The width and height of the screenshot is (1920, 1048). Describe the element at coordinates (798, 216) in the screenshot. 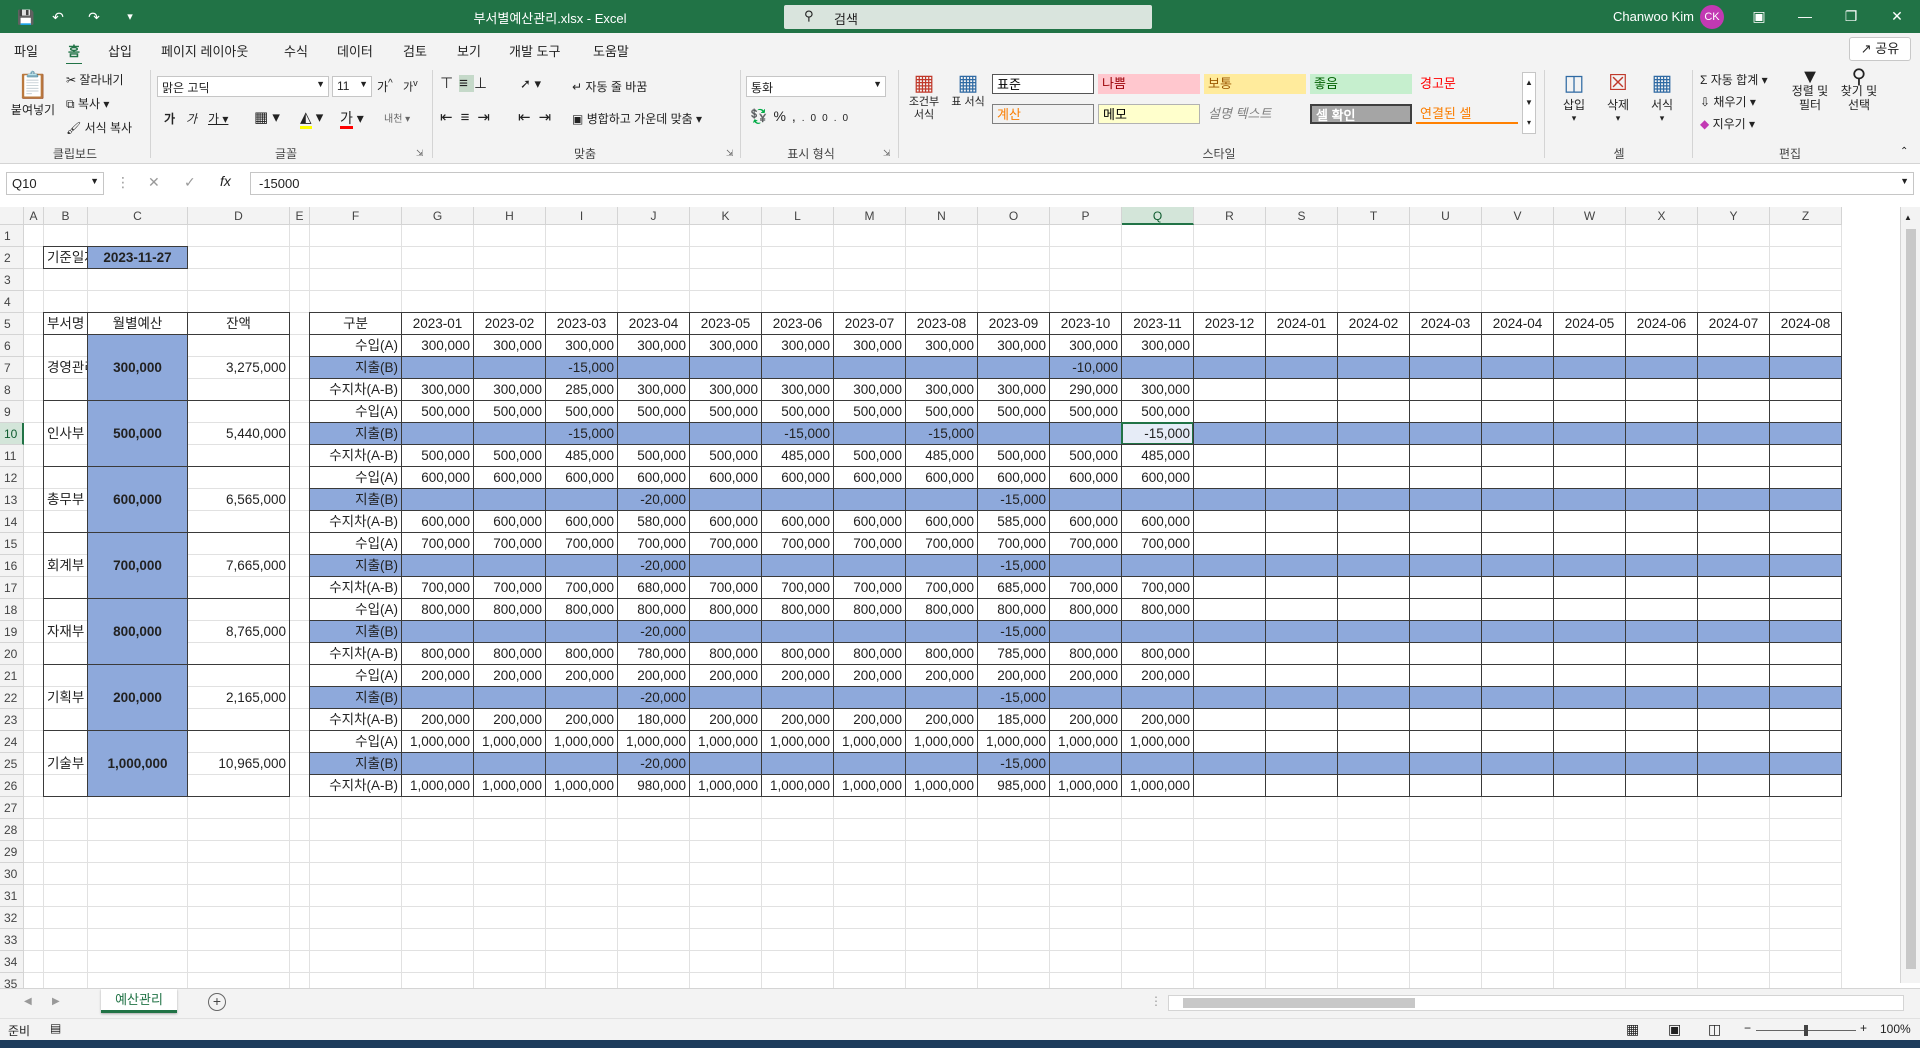

I see `column-header-l: L` at that location.